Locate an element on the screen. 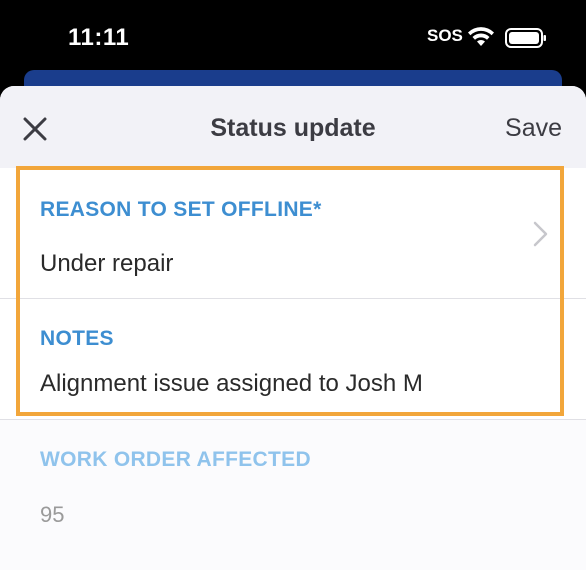  battery-icon is located at coordinates (525, 38).